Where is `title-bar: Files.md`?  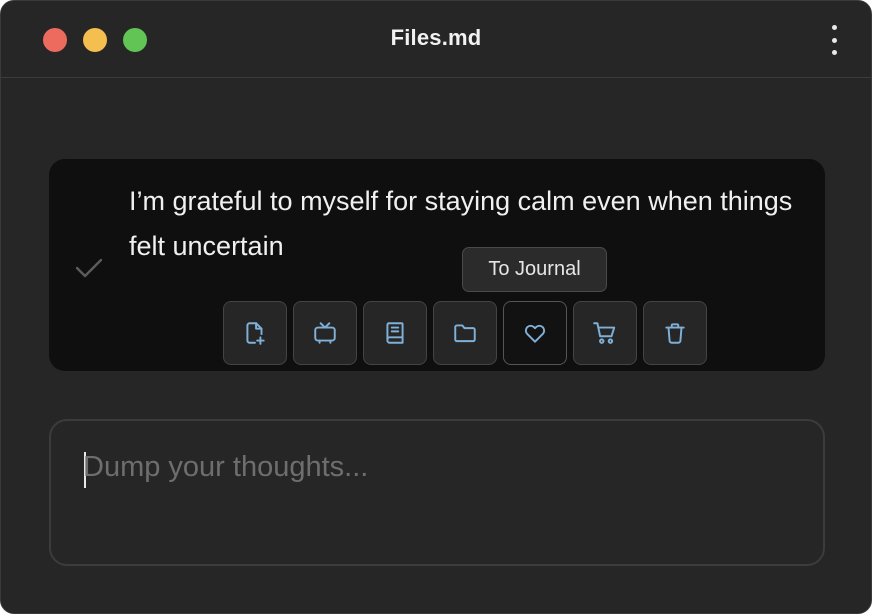
title-bar: Files.md is located at coordinates (436, 39).